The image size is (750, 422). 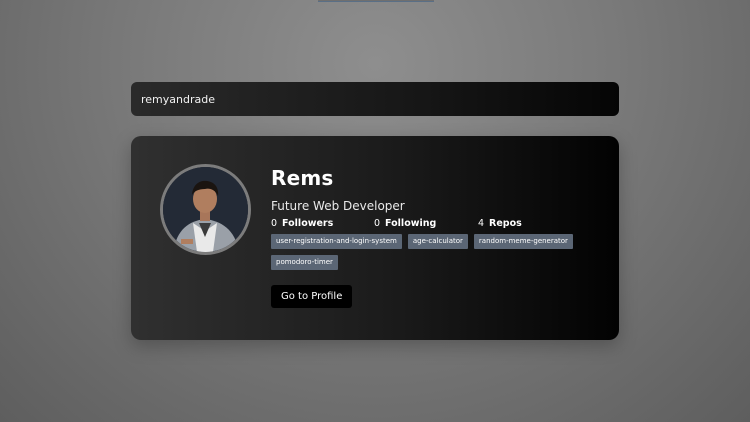 I want to click on repo-tag: pomodoro-timer, so click(x=304, y=262).